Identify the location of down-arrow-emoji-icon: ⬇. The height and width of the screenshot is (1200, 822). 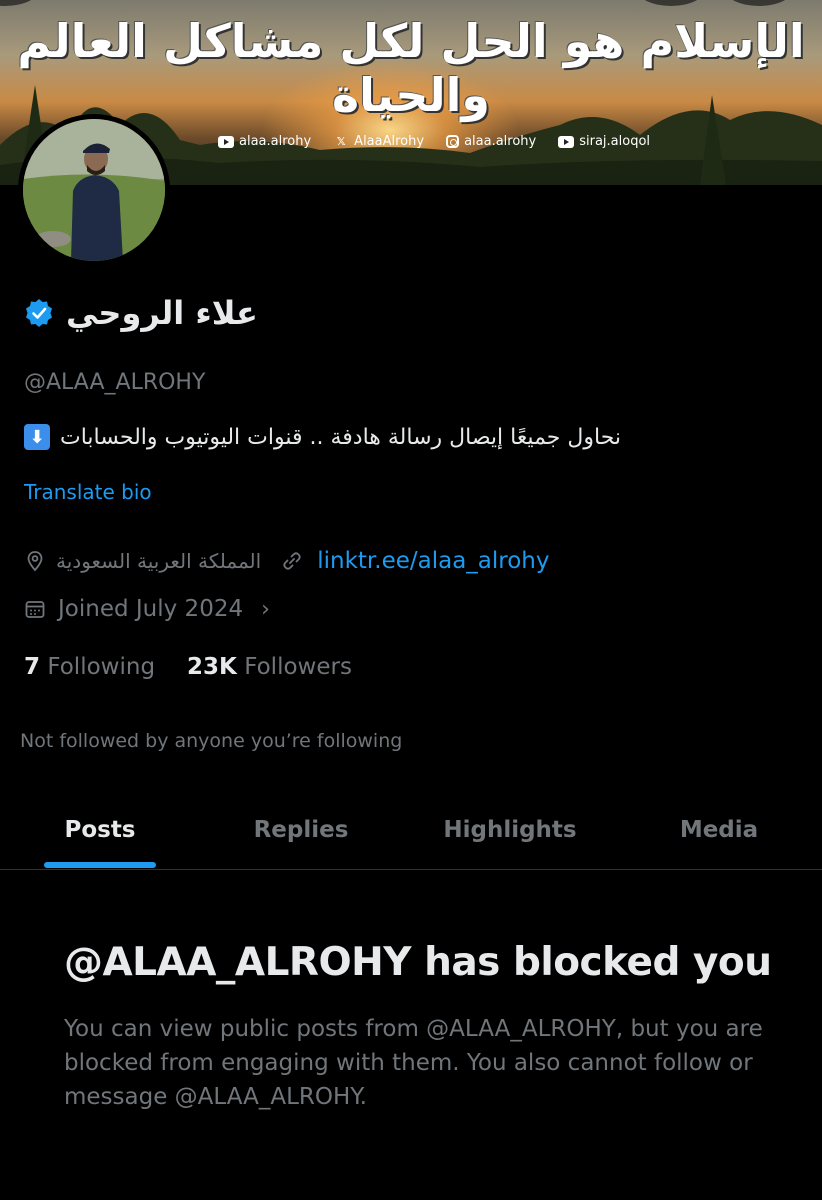
(37, 437).